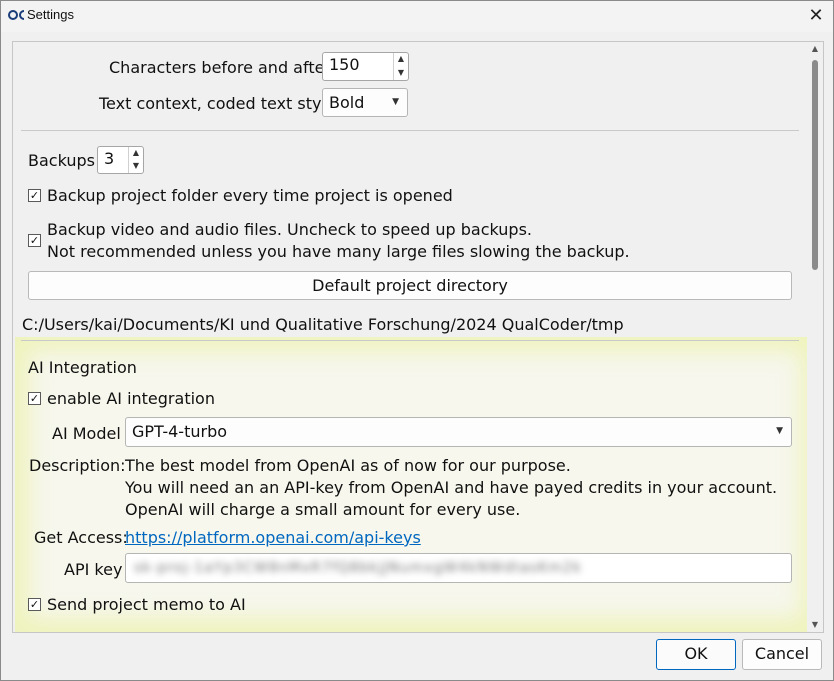 The height and width of the screenshot is (681, 834). I want to click on enable-ai-checkbox: ✓, so click(34, 398).